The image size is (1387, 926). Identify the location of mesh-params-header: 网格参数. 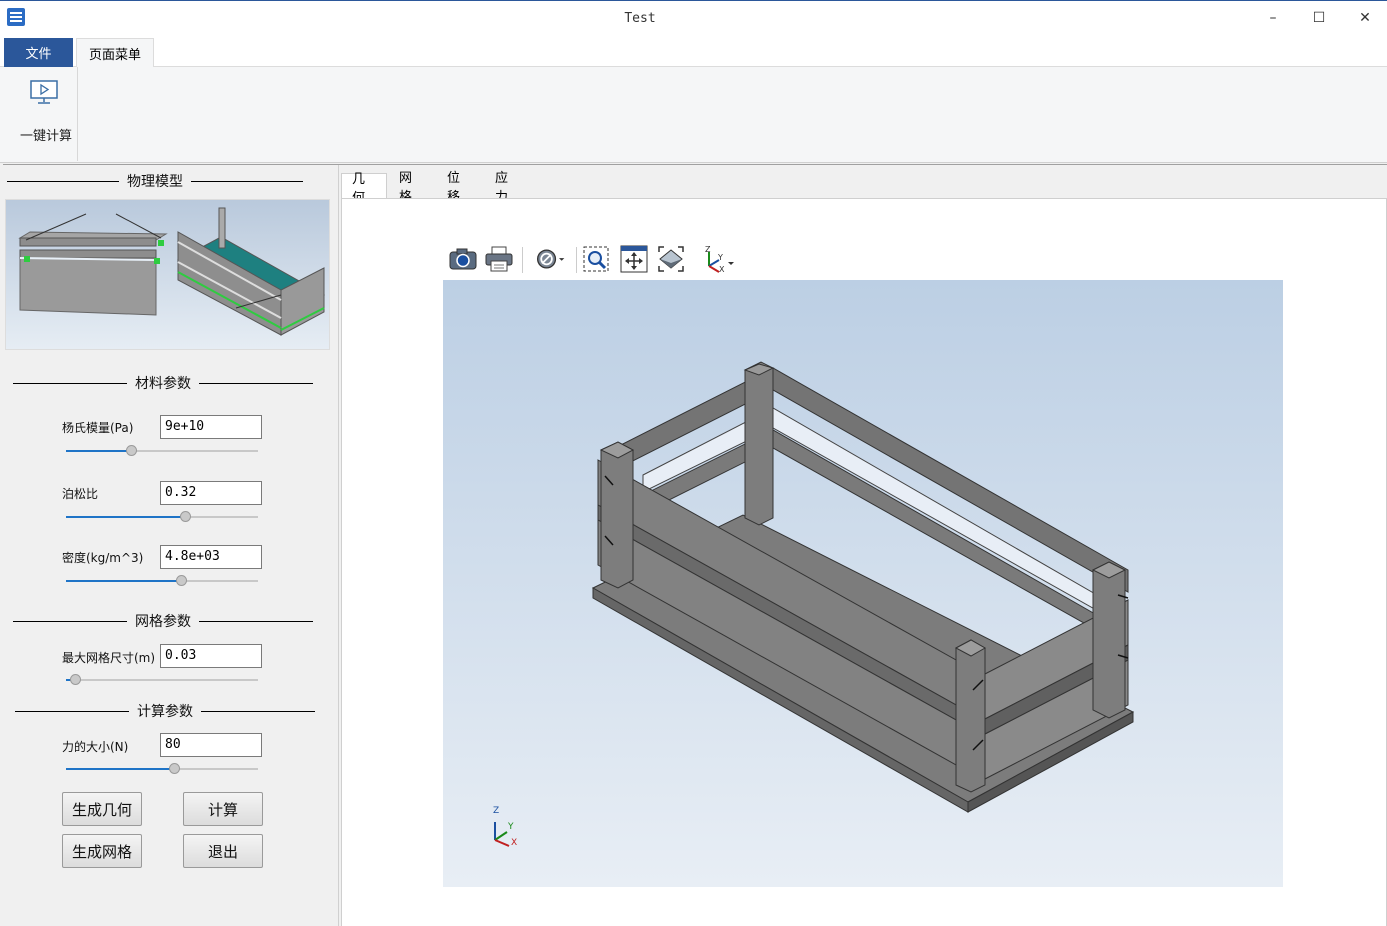
(163, 621).